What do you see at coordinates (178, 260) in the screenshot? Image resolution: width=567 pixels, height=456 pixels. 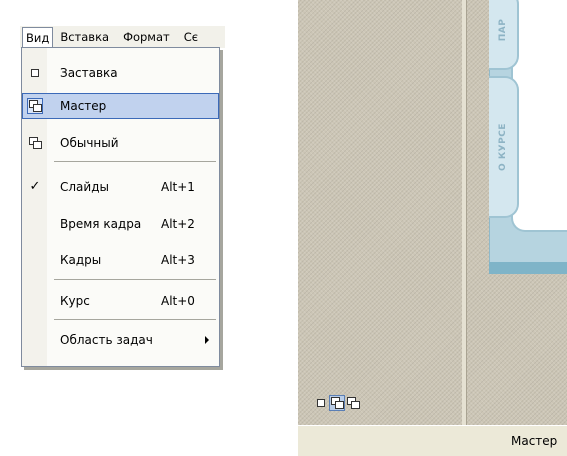 I see `menu-item-shortcut: Alt+3` at bounding box center [178, 260].